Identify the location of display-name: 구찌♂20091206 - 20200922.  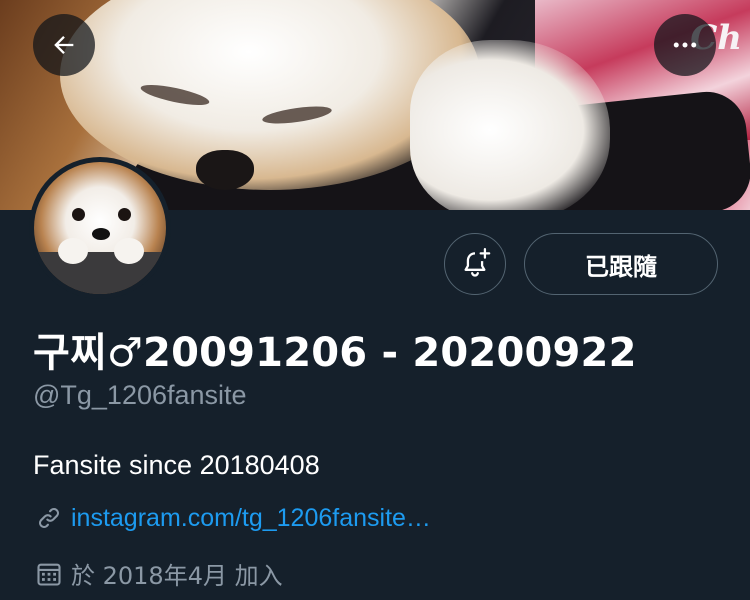
(335, 353).